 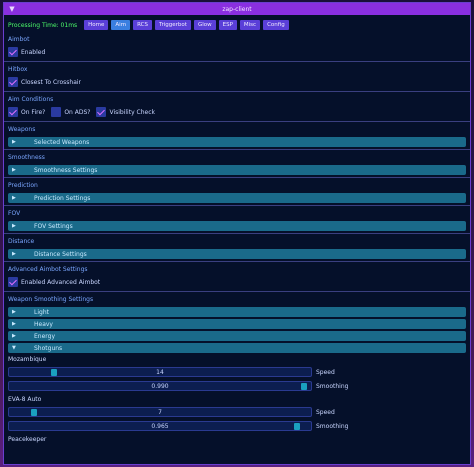 I want to click on mozambique-smoothing-value: 0.990, so click(x=160, y=386).